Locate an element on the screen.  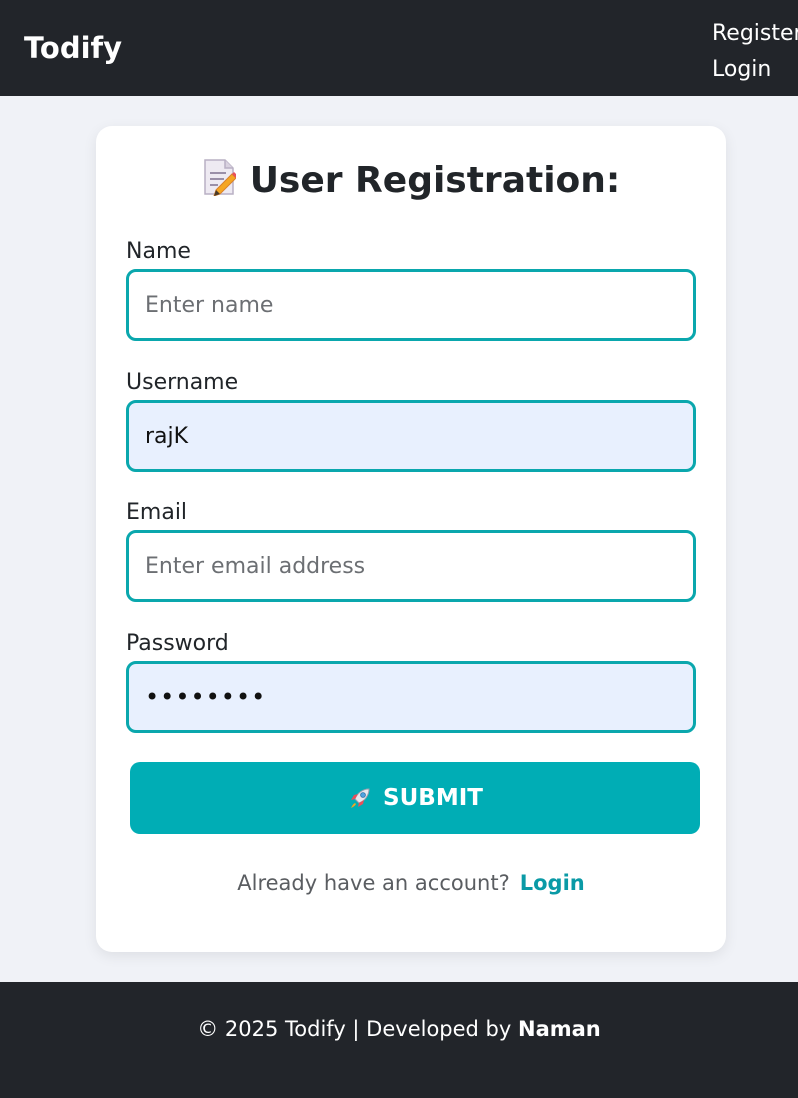
login-link: Login is located at coordinates (552, 883).